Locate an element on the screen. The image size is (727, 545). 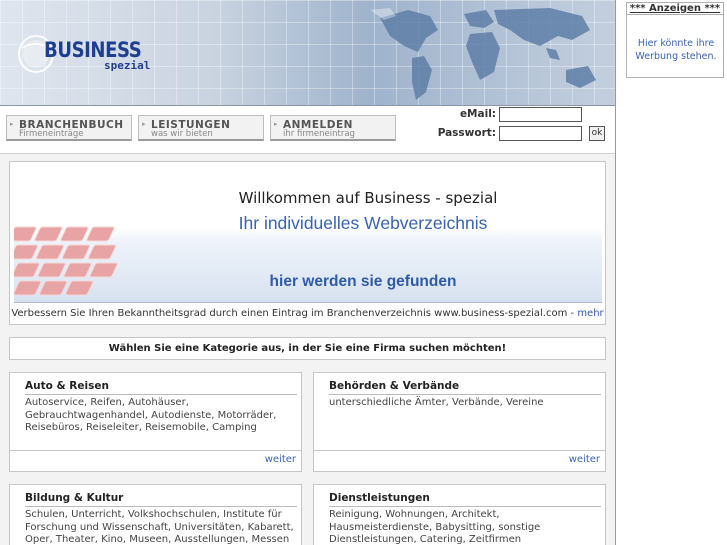
ad-title: *** Anzeigen *** is located at coordinates (675, 9).